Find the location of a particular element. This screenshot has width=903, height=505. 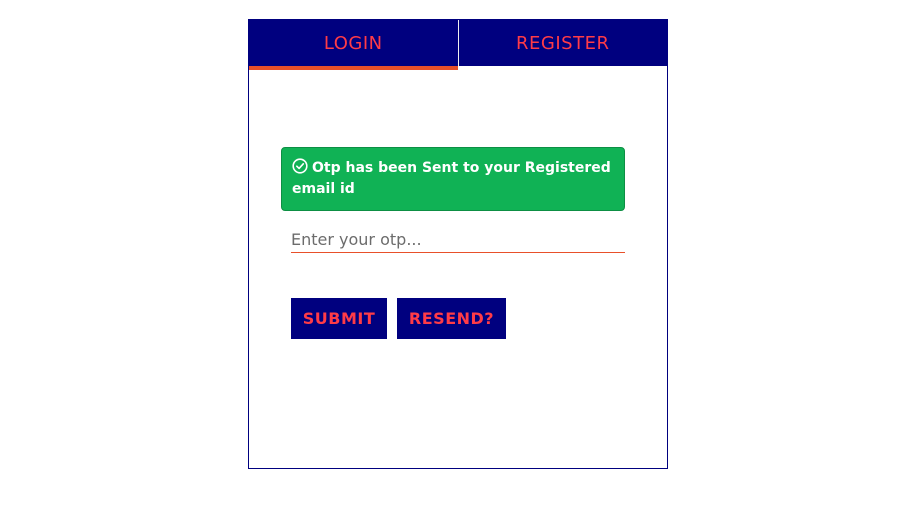

tab-login: LOGIN is located at coordinates (353, 43).